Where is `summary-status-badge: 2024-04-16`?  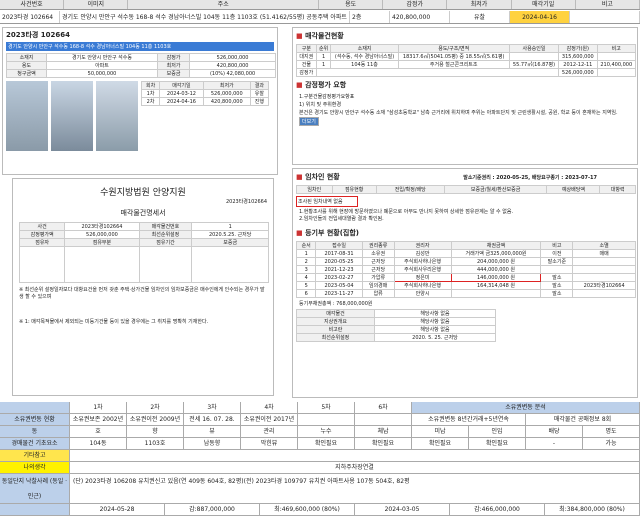
summary-status-badge: 2024-04-16 is located at coordinates (540, 17).